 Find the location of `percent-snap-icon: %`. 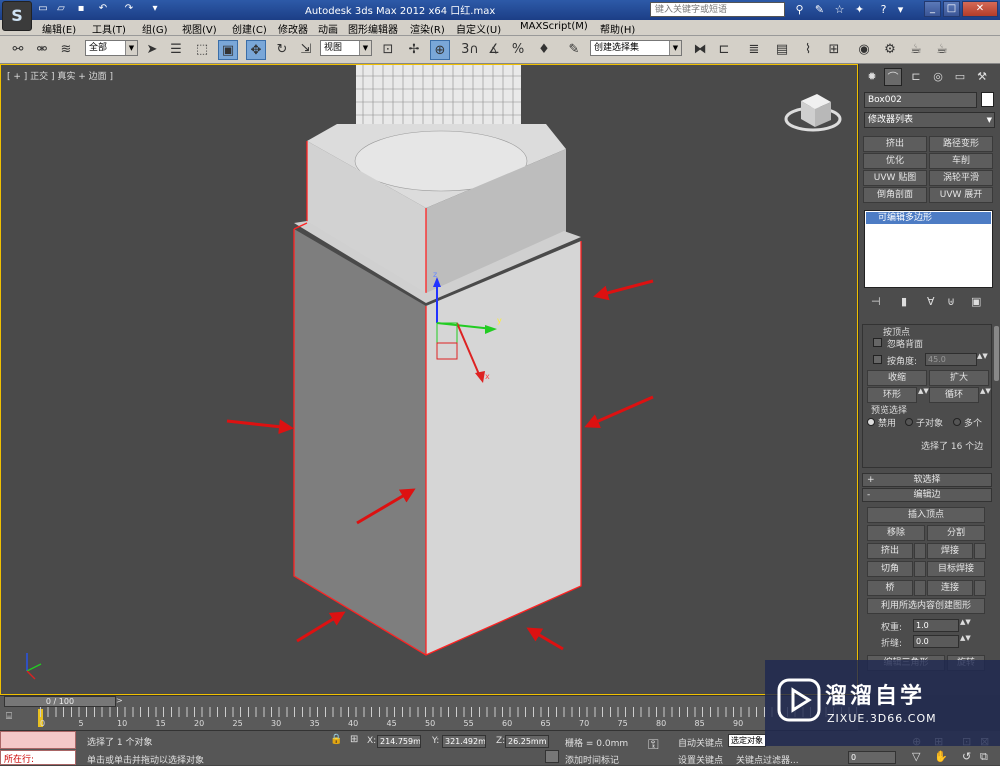

percent-snap-icon: % is located at coordinates (518, 50).